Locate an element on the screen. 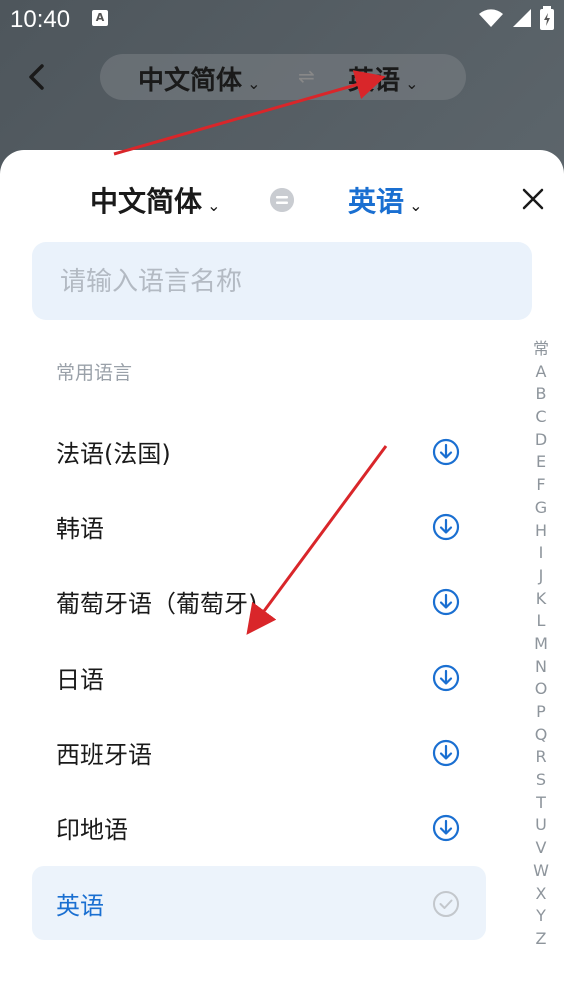  background-swap-icon: ⇌ is located at coordinates (306, 76).